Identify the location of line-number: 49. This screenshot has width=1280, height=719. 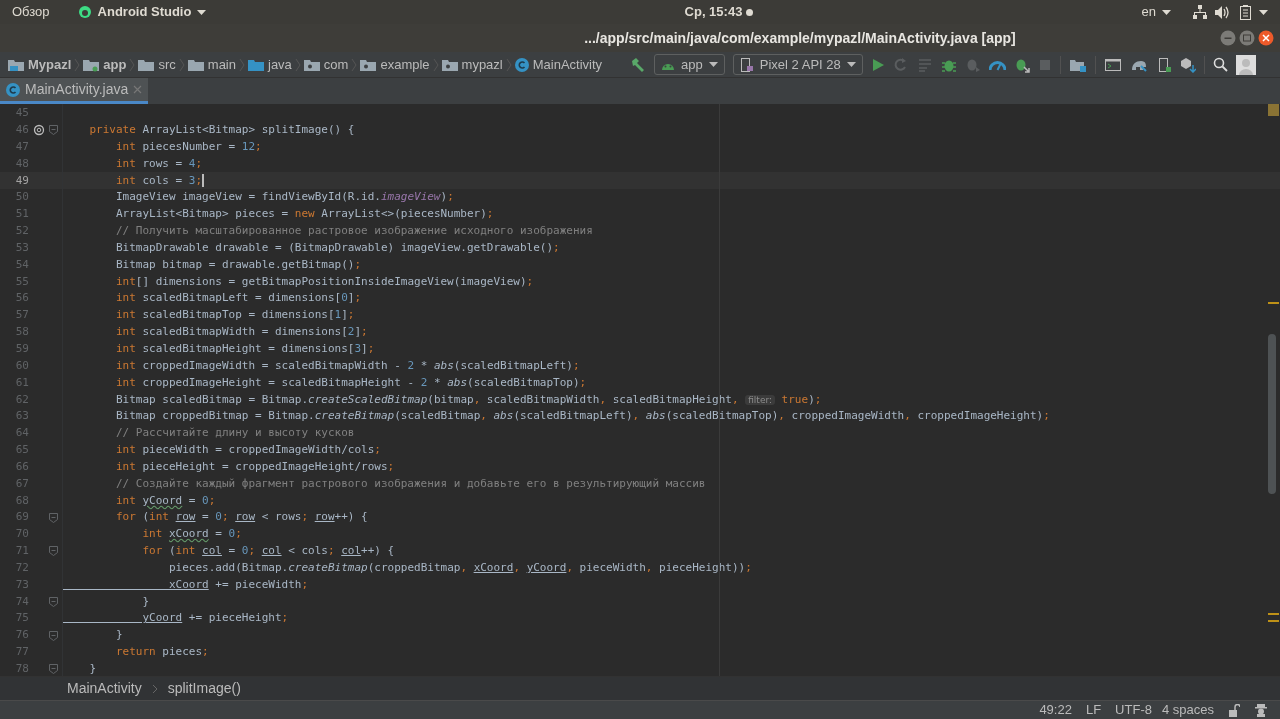
(21, 180).